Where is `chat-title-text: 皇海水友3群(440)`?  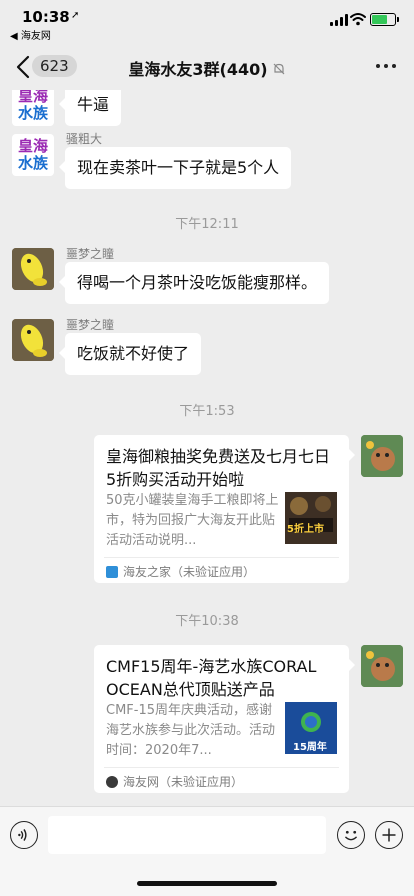
chat-title-text: 皇海水友3群(440) is located at coordinates (198, 69).